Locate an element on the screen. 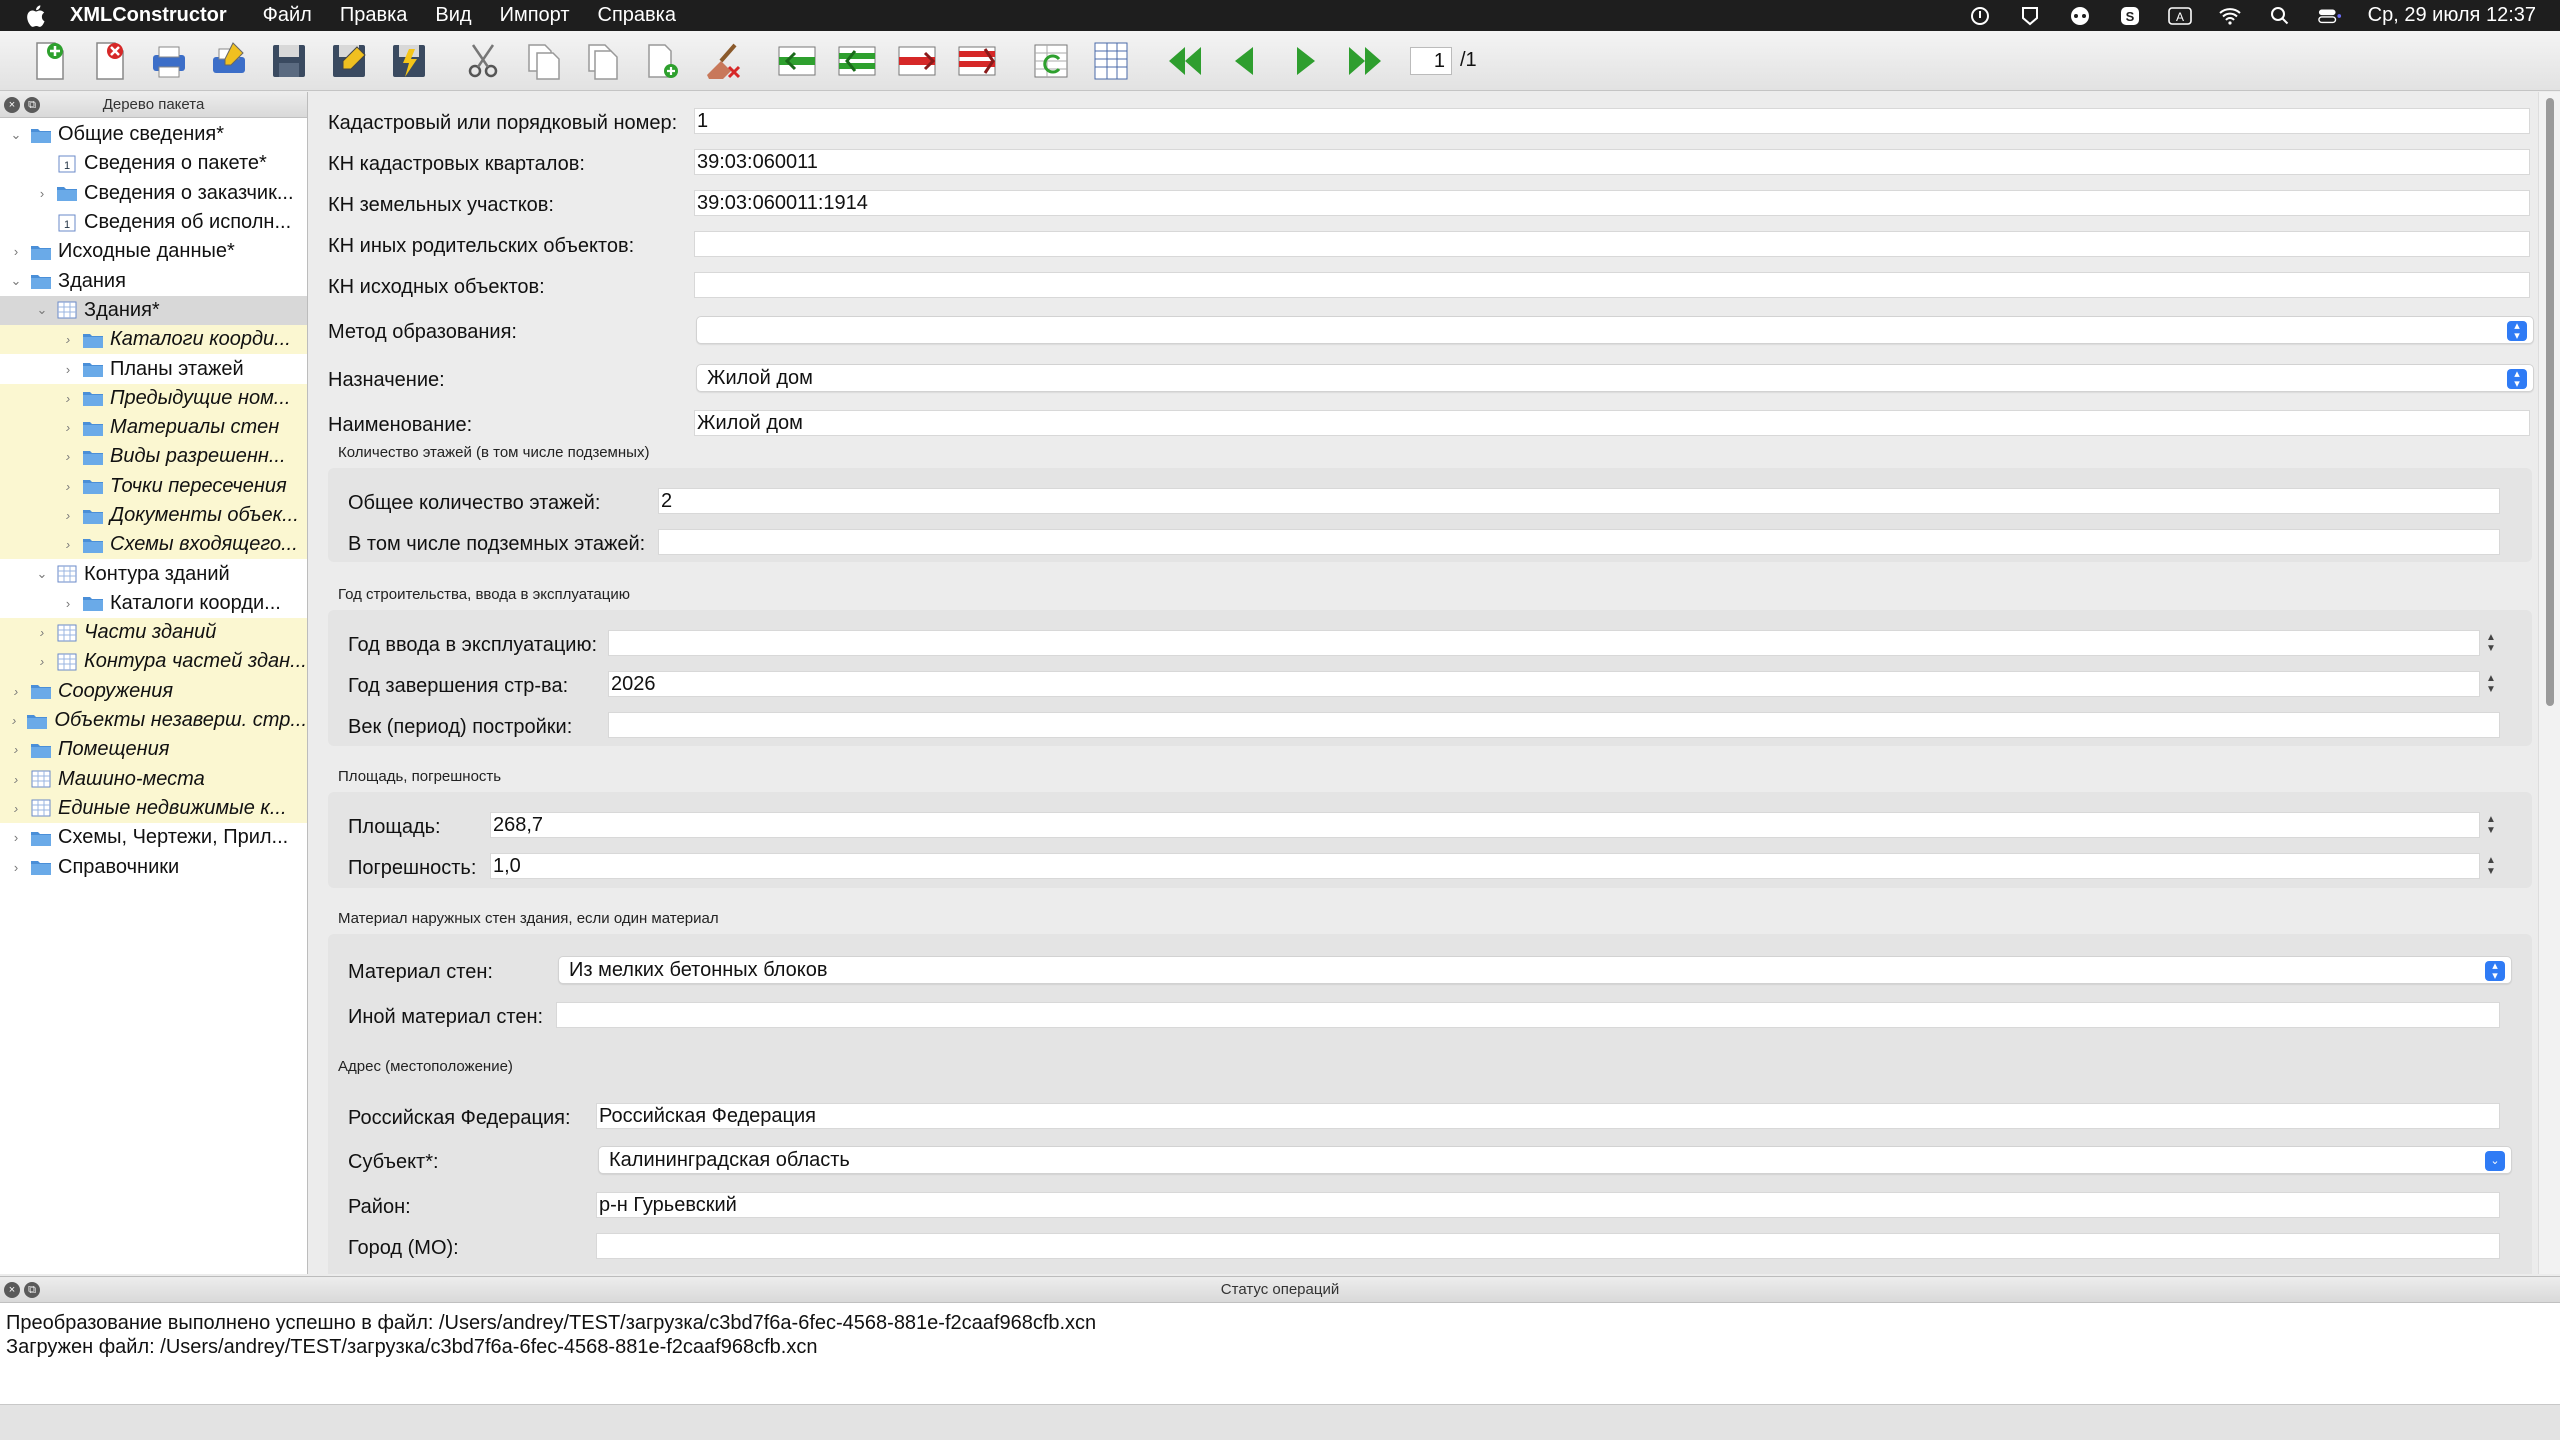 The image size is (2560, 1440). status-circle-icon is located at coordinates (1980, 16).